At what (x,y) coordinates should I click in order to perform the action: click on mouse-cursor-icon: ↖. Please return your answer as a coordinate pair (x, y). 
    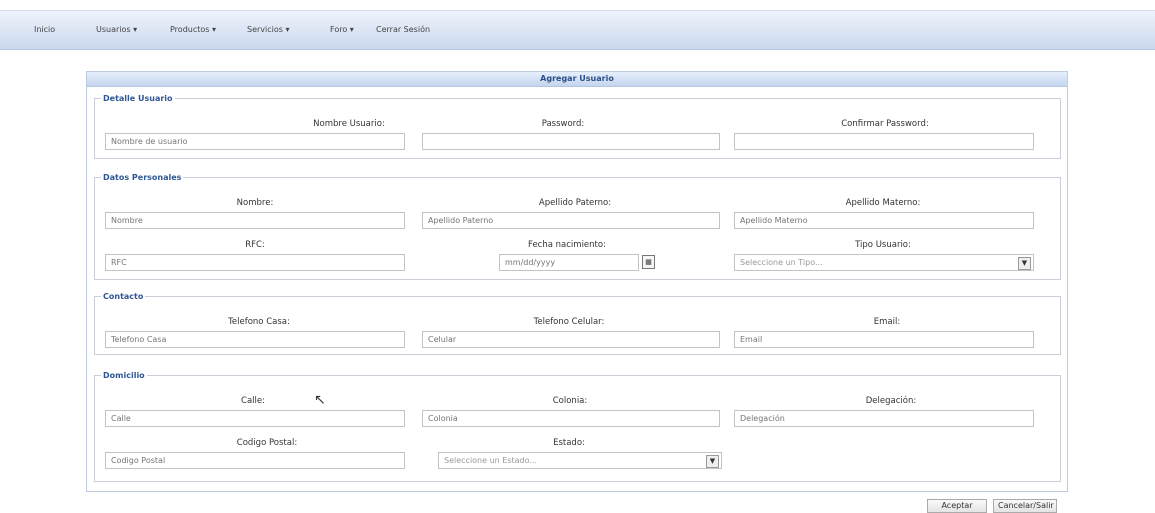
    Looking at the image, I should click on (320, 400).